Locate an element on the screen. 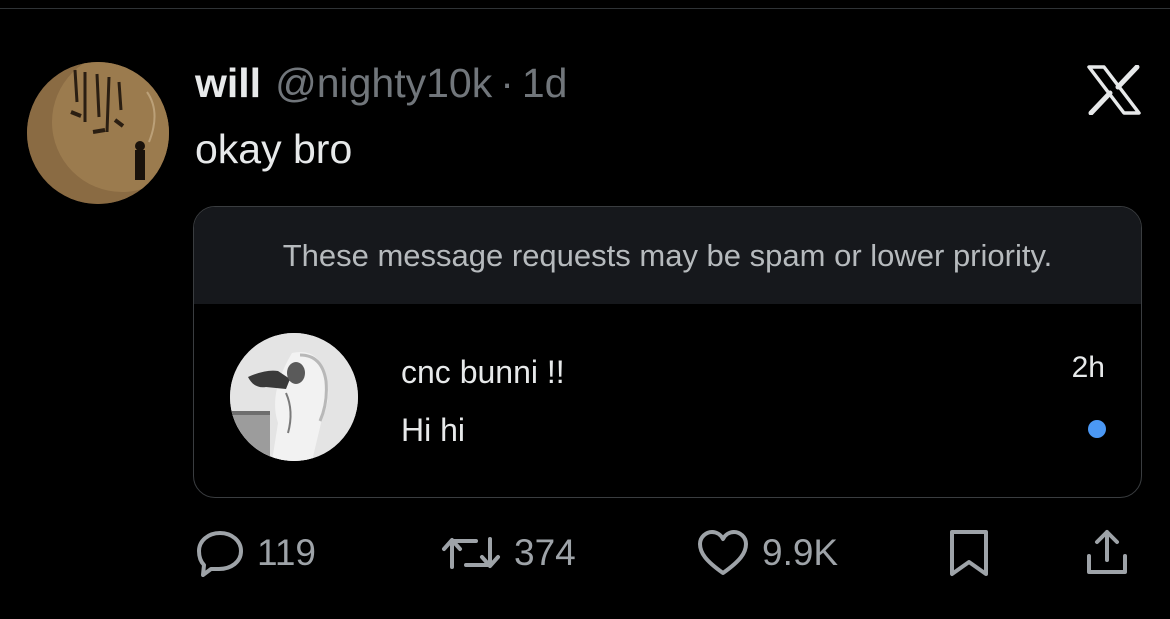 This screenshot has height=619, width=1170. tweet-text: okay bro is located at coordinates (274, 149).